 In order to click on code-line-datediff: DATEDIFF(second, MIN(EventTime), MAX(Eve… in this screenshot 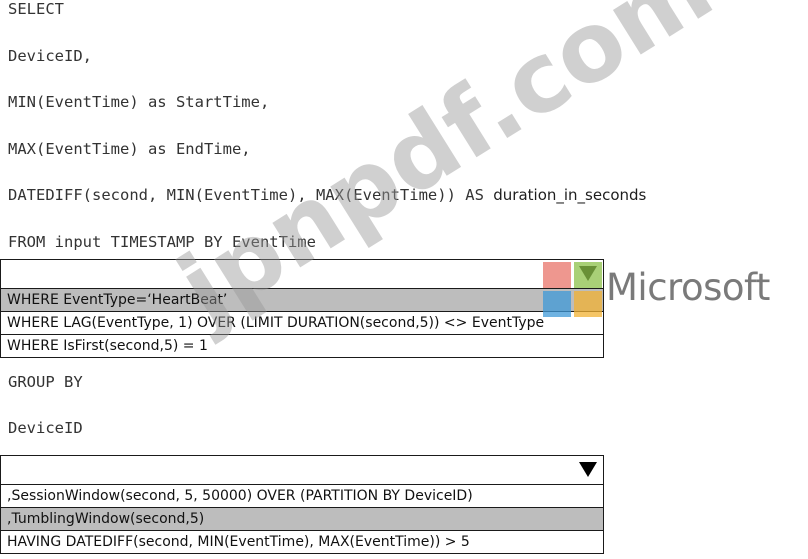, I will do `click(327, 195)`.